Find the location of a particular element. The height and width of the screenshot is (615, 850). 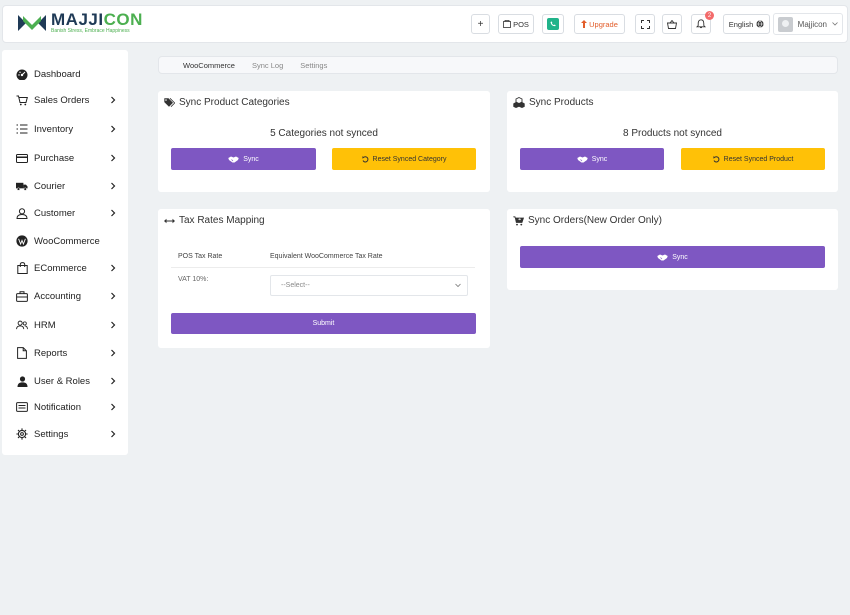

card-title: Tax Rates Mapping is located at coordinates (222, 220).